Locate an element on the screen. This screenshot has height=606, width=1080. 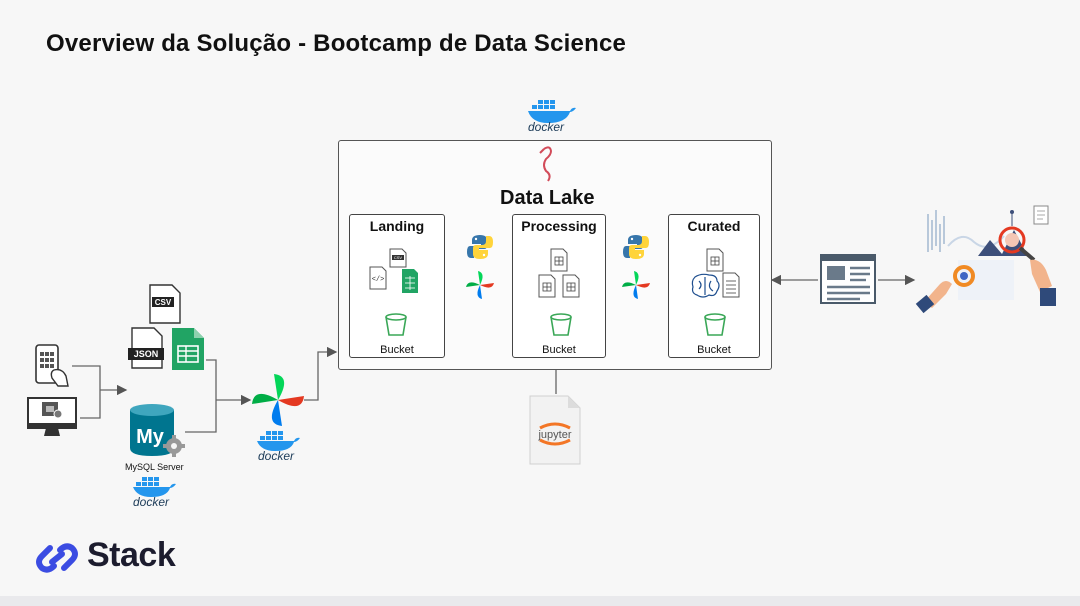
flamingo-icon is located at coordinates (546, 164).